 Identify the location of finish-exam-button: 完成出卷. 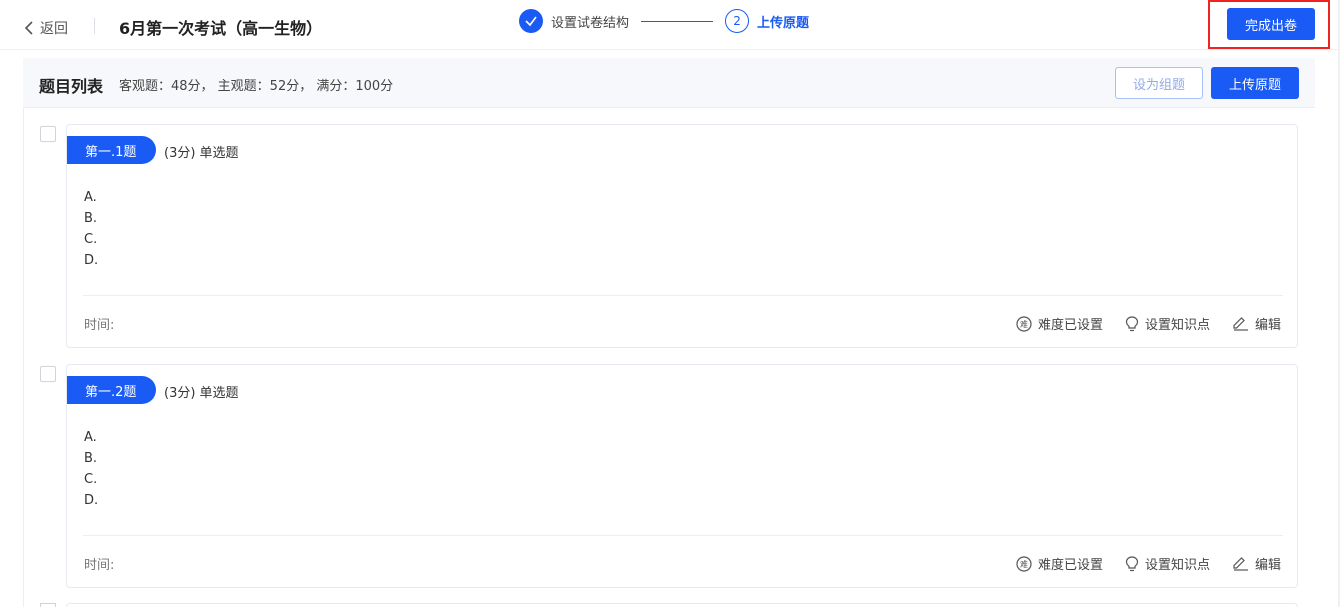
(1271, 24).